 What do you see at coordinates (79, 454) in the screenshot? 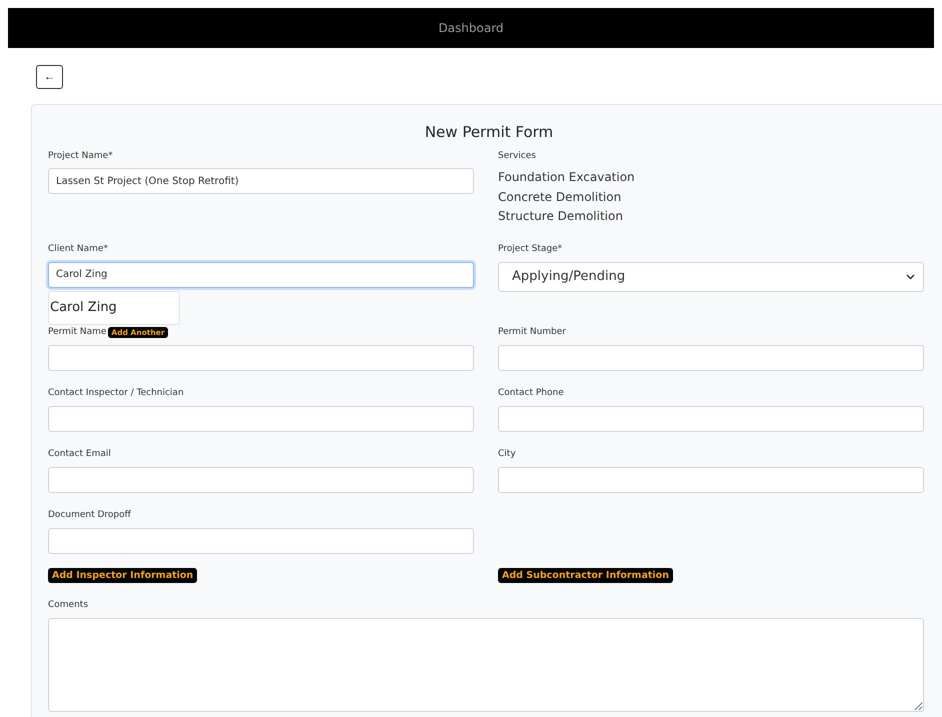
I see `field-label: Contact Email` at bounding box center [79, 454].